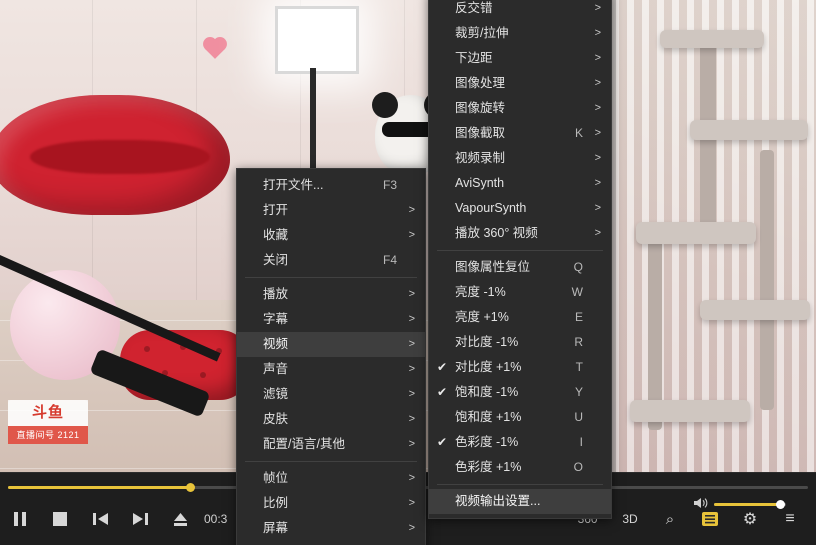  I want to click on video-menu-item: ✔ 对比度 +1% T, so click(520, 367).